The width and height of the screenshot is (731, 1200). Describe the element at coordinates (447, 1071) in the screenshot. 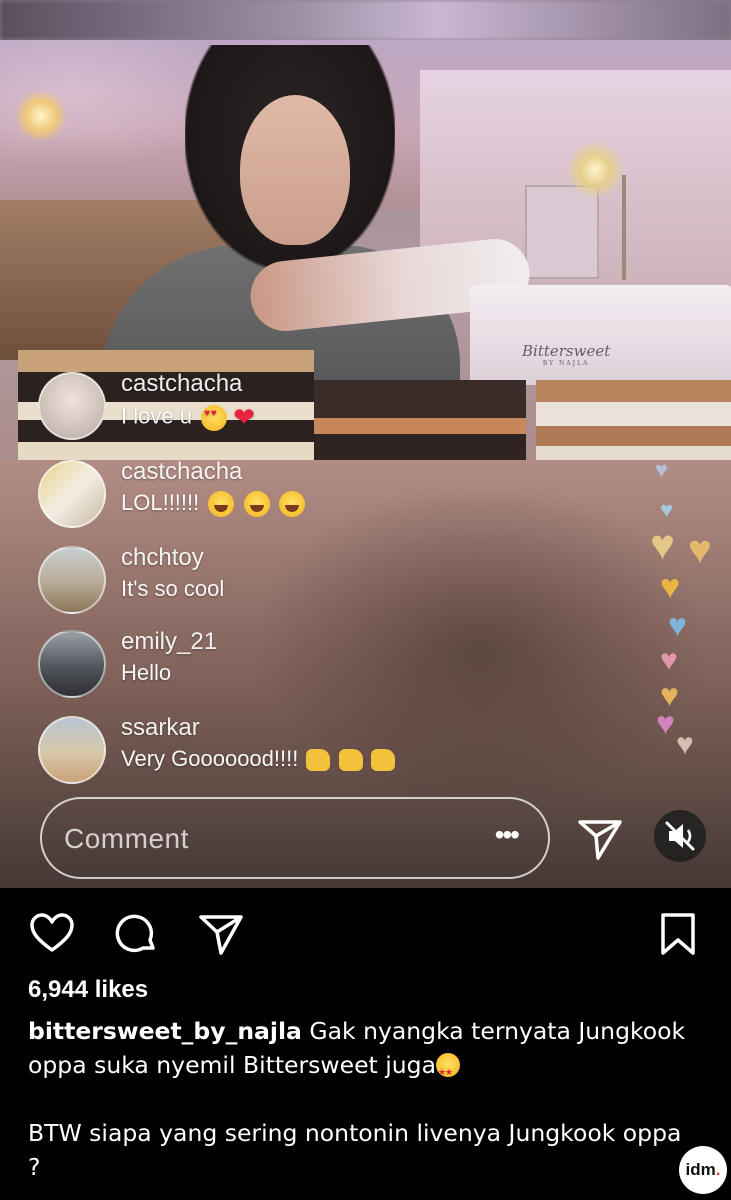

I see `star-struck-emoji-icon` at that location.